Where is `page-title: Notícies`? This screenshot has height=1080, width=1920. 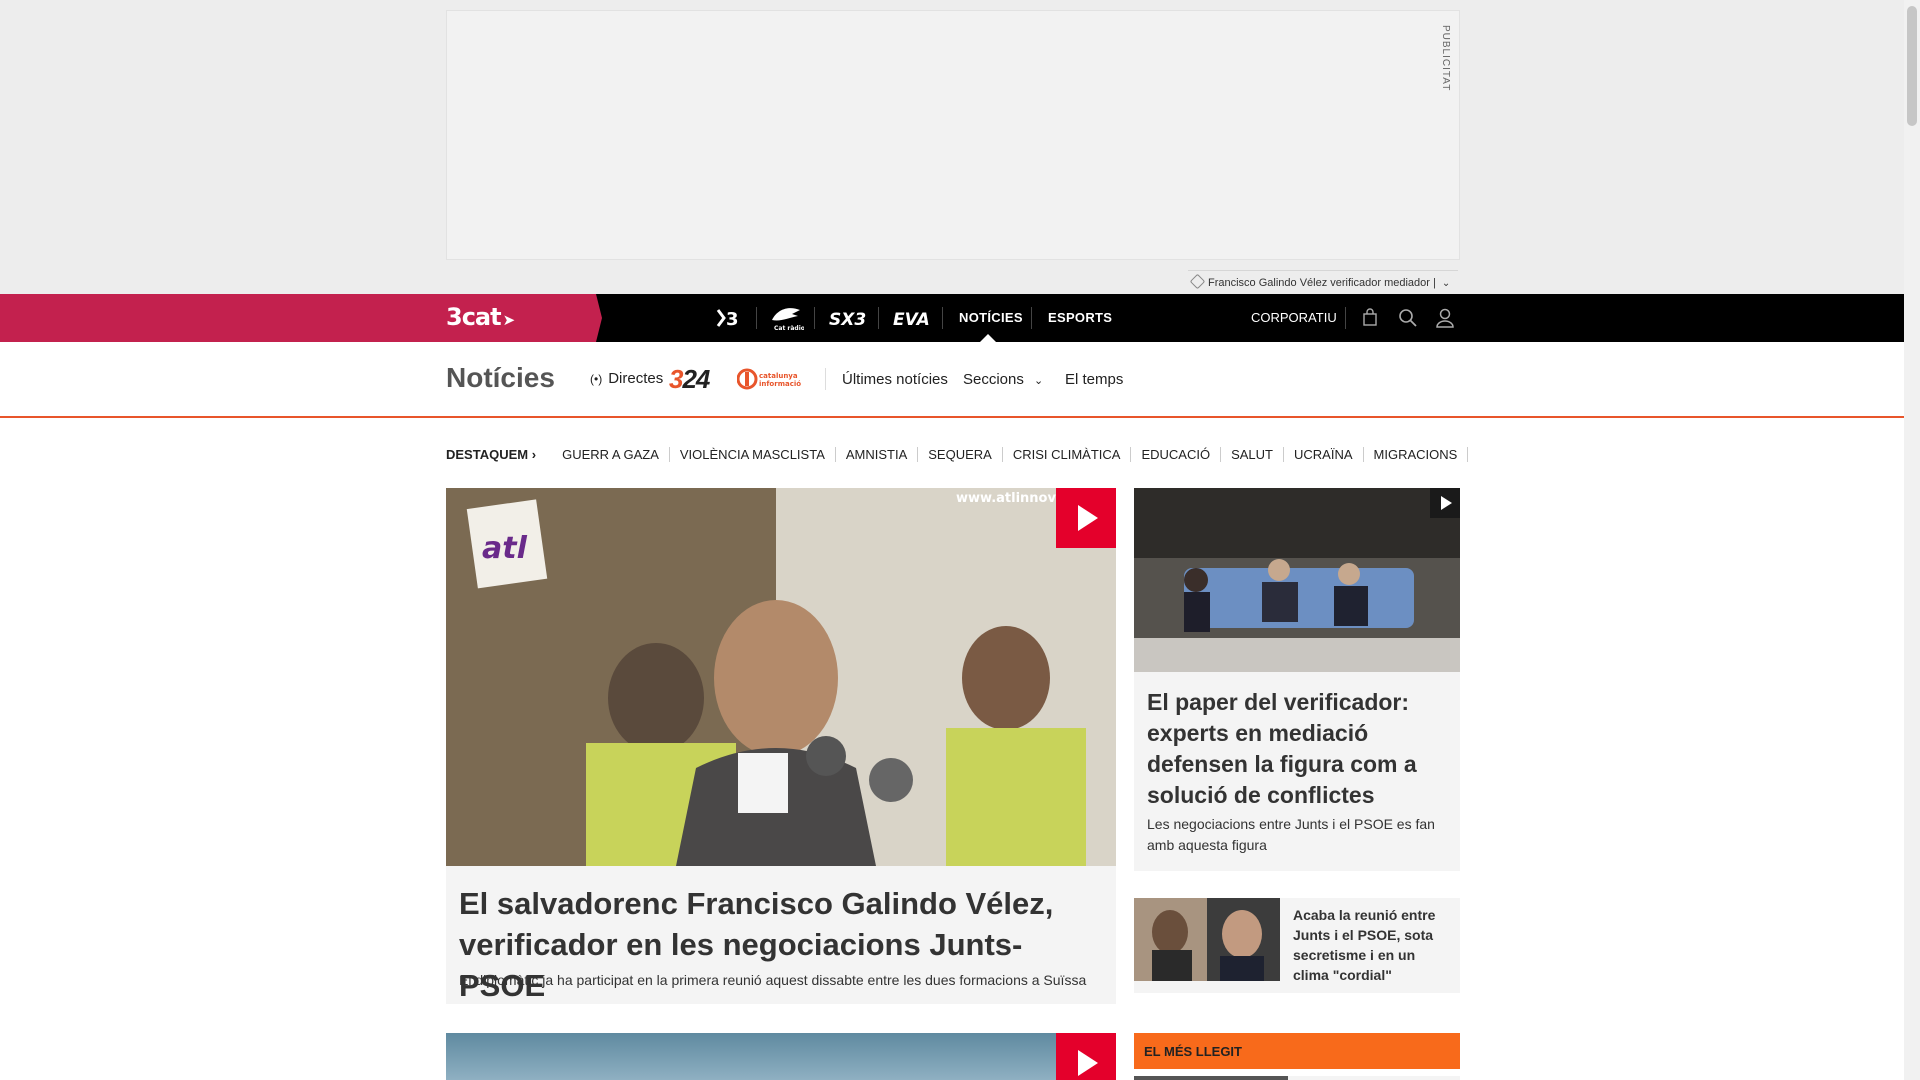 page-title: Notícies is located at coordinates (500, 377).